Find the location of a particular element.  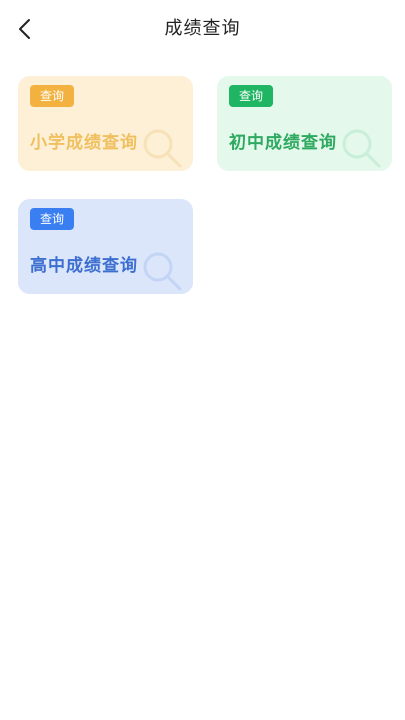

page-title: 成绩查询 is located at coordinates (202, 28).